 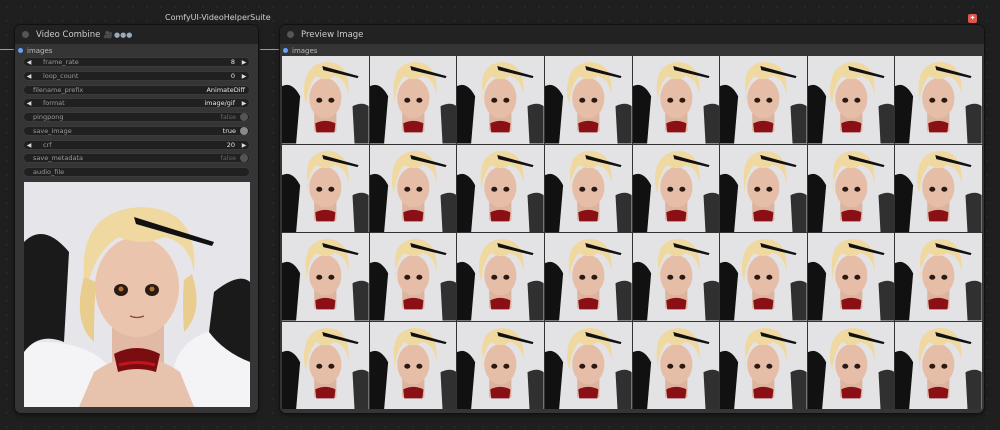 What do you see at coordinates (123, 34) in the screenshot?
I see `dots-badge-icon: ●●●` at bounding box center [123, 34].